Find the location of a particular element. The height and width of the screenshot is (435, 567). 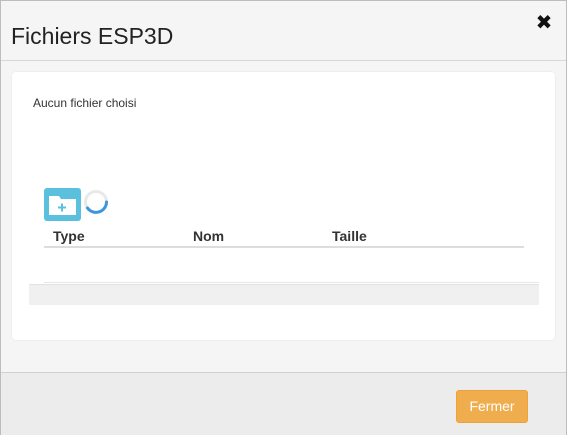

modal-title: Fichiers ESP3D is located at coordinates (92, 36).